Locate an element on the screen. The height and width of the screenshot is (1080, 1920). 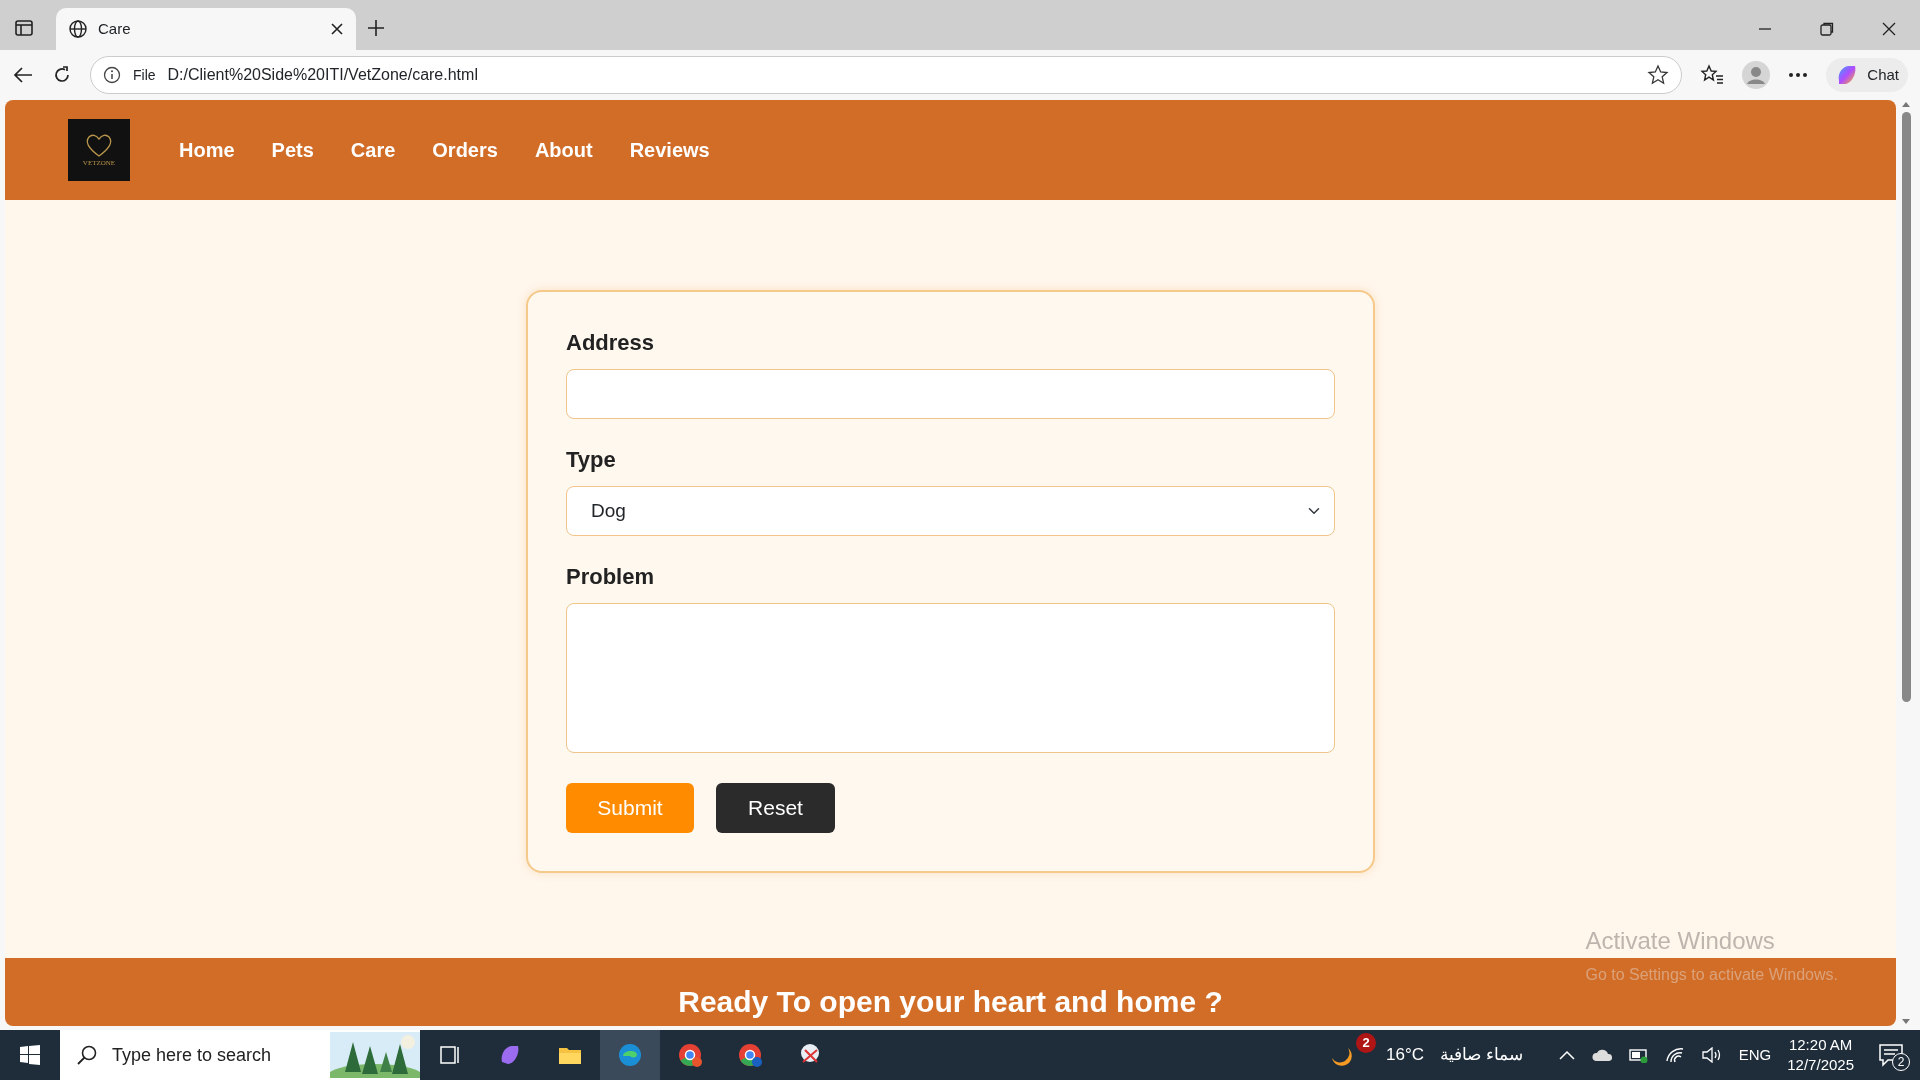
reload-icon is located at coordinates (62, 75).